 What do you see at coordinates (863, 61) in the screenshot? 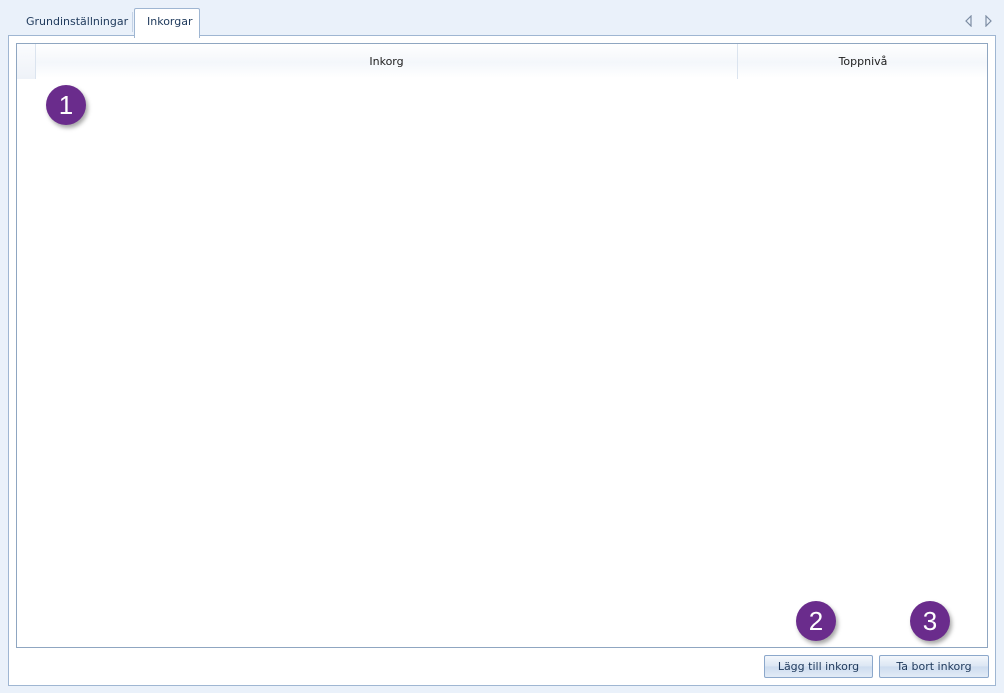
I see `column-header-toppniva: Toppnivå` at bounding box center [863, 61].